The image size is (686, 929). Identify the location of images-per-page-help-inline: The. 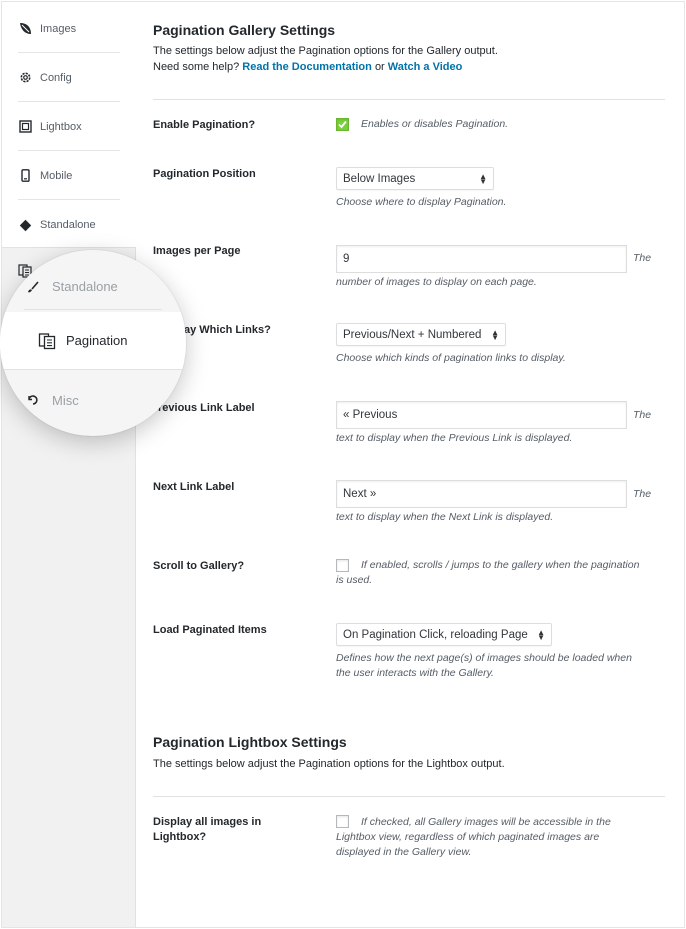
(642, 258).